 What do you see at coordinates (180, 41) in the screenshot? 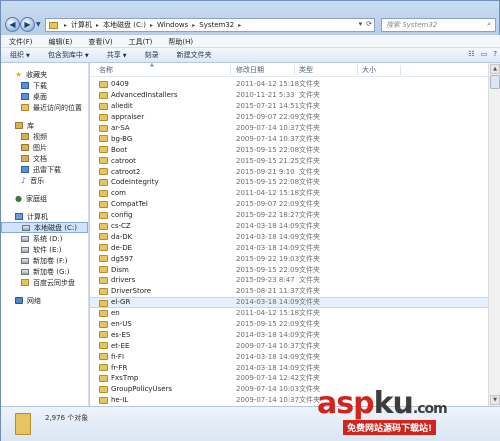
I see `menu-help: 帮助(H)` at bounding box center [180, 41].